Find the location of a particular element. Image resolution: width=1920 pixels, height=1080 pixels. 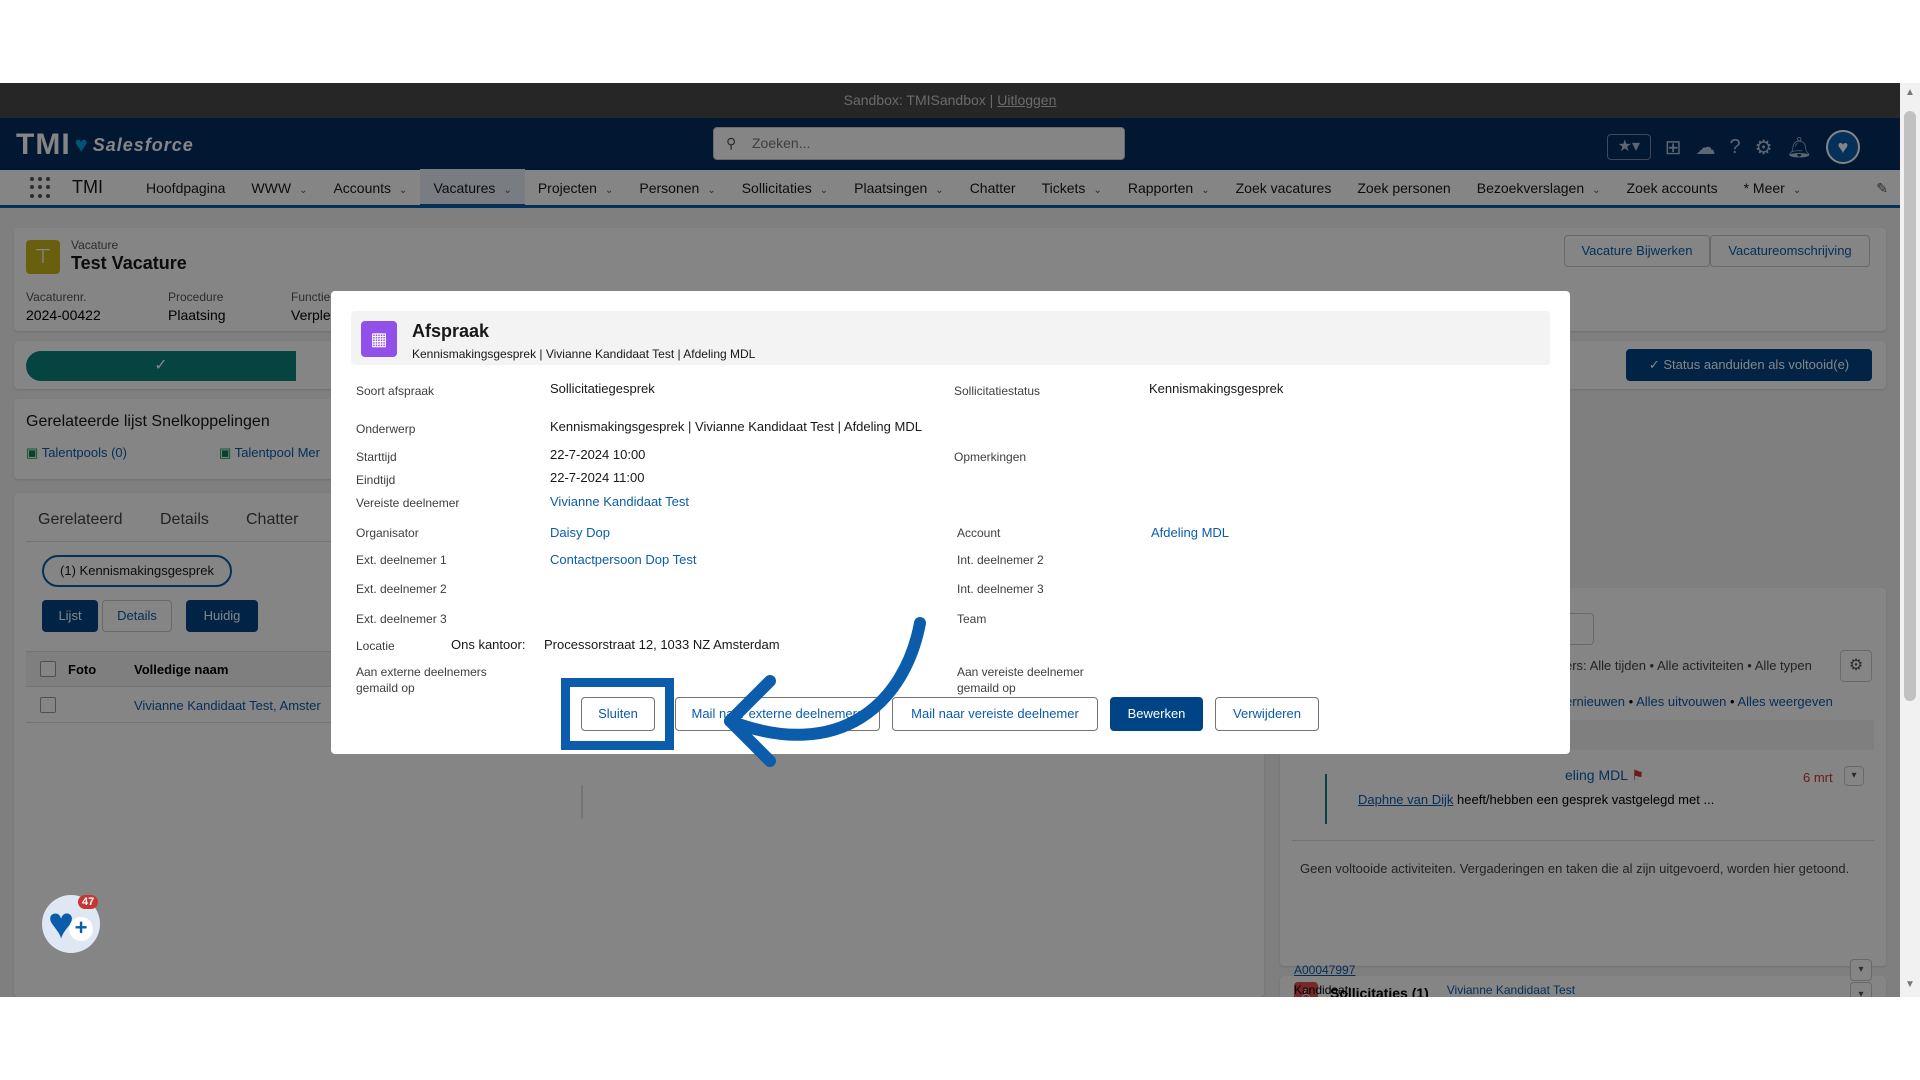

notification-count-badge: 47 is located at coordinates (88, 902).